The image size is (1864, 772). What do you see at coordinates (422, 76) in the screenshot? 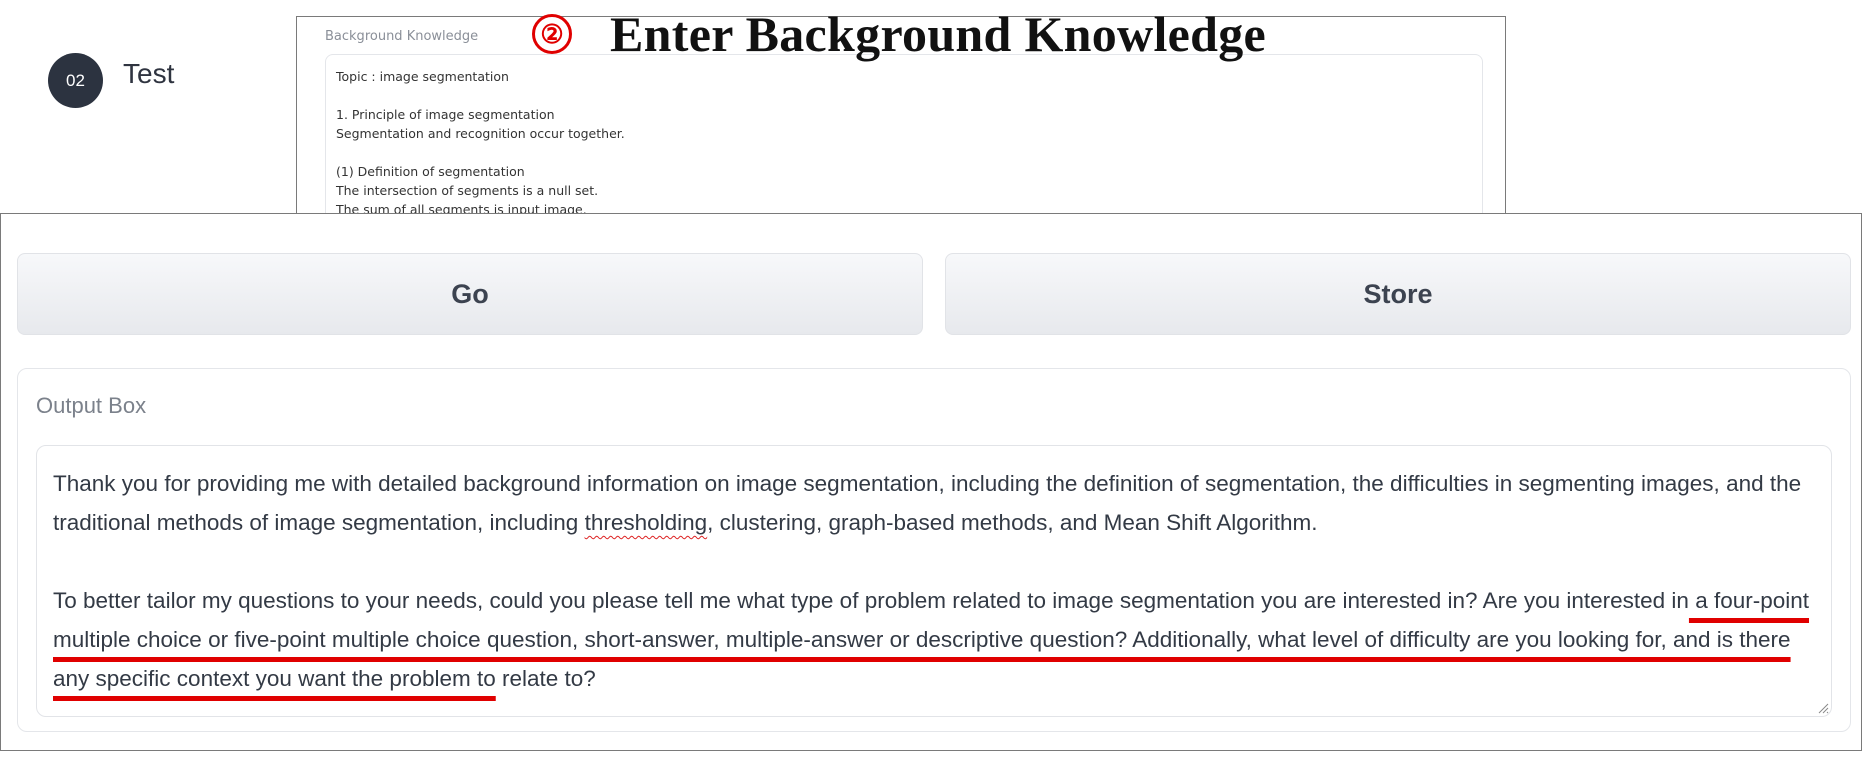
I see `bk-line: Topic : image segmentation` at bounding box center [422, 76].